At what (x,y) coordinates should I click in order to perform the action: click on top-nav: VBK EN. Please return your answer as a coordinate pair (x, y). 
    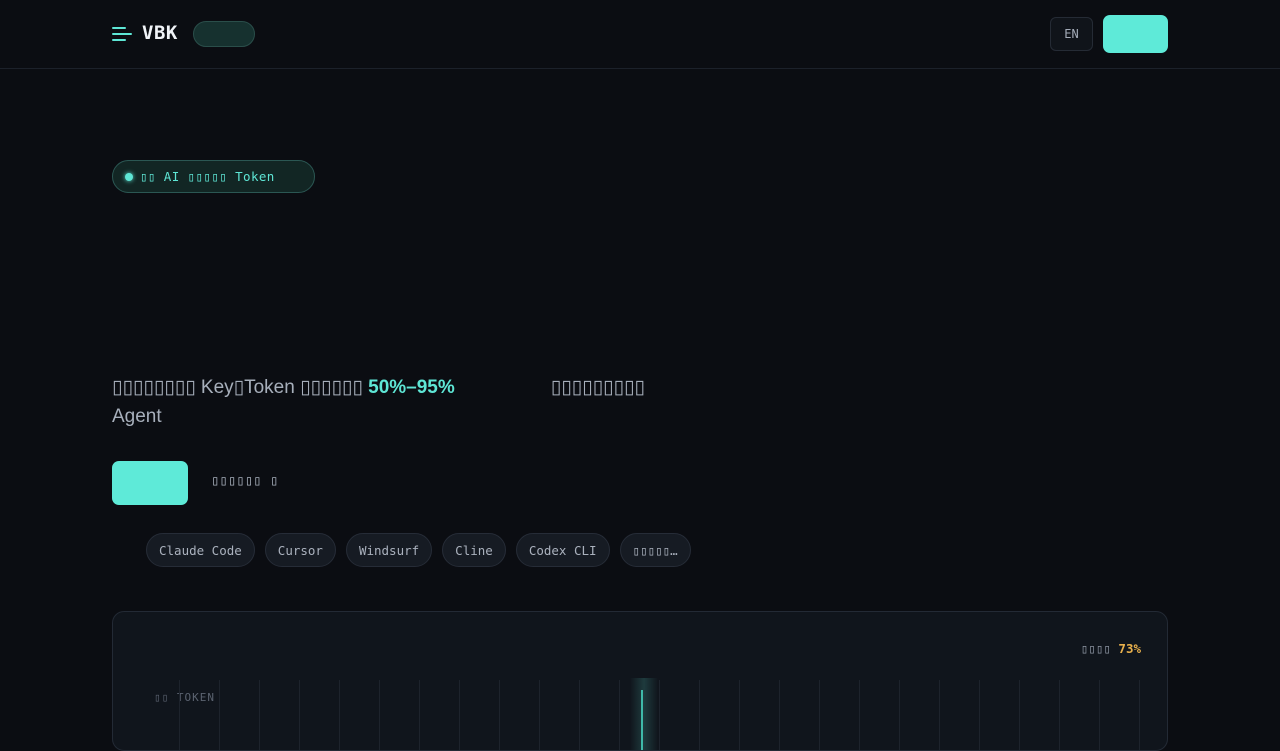
    Looking at the image, I should click on (640, 34).